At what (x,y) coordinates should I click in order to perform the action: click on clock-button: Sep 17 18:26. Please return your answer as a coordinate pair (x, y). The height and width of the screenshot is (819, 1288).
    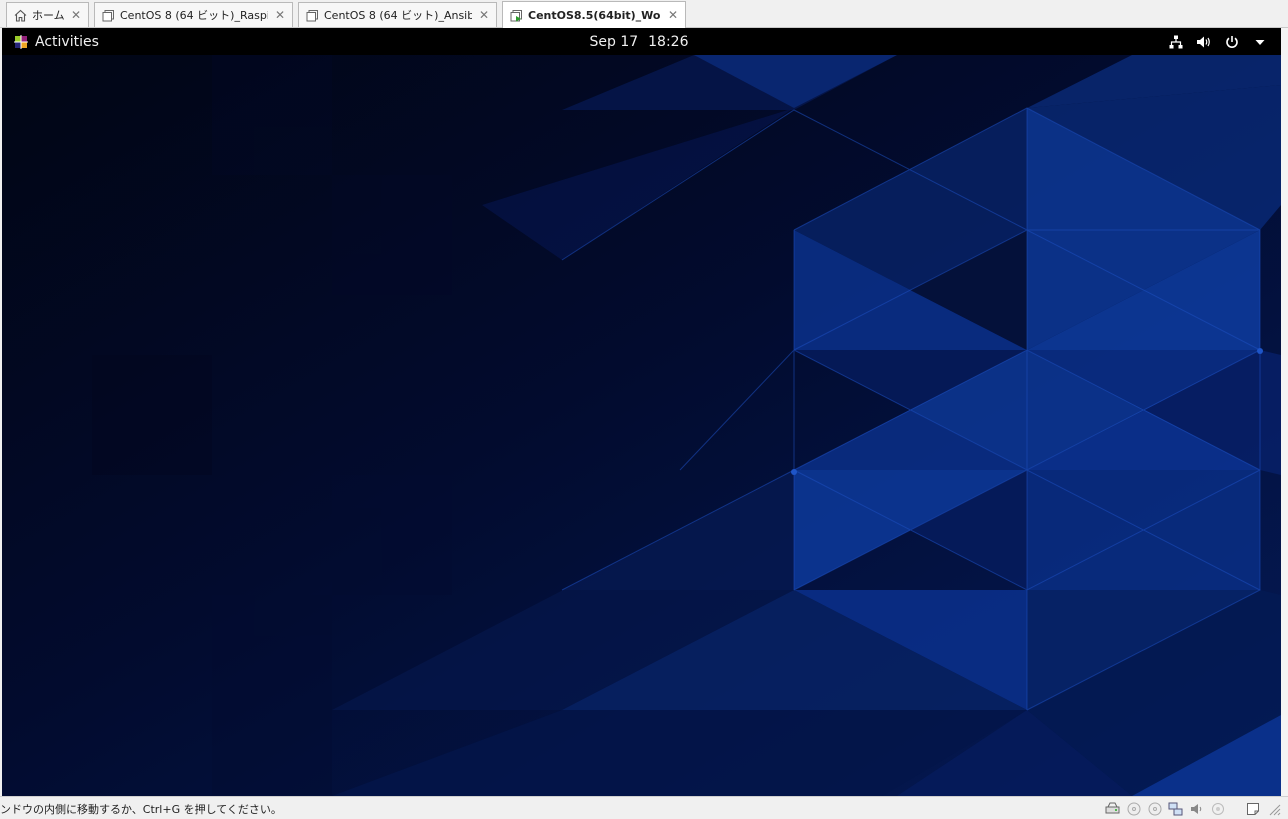
    Looking at the image, I should click on (641, 41).